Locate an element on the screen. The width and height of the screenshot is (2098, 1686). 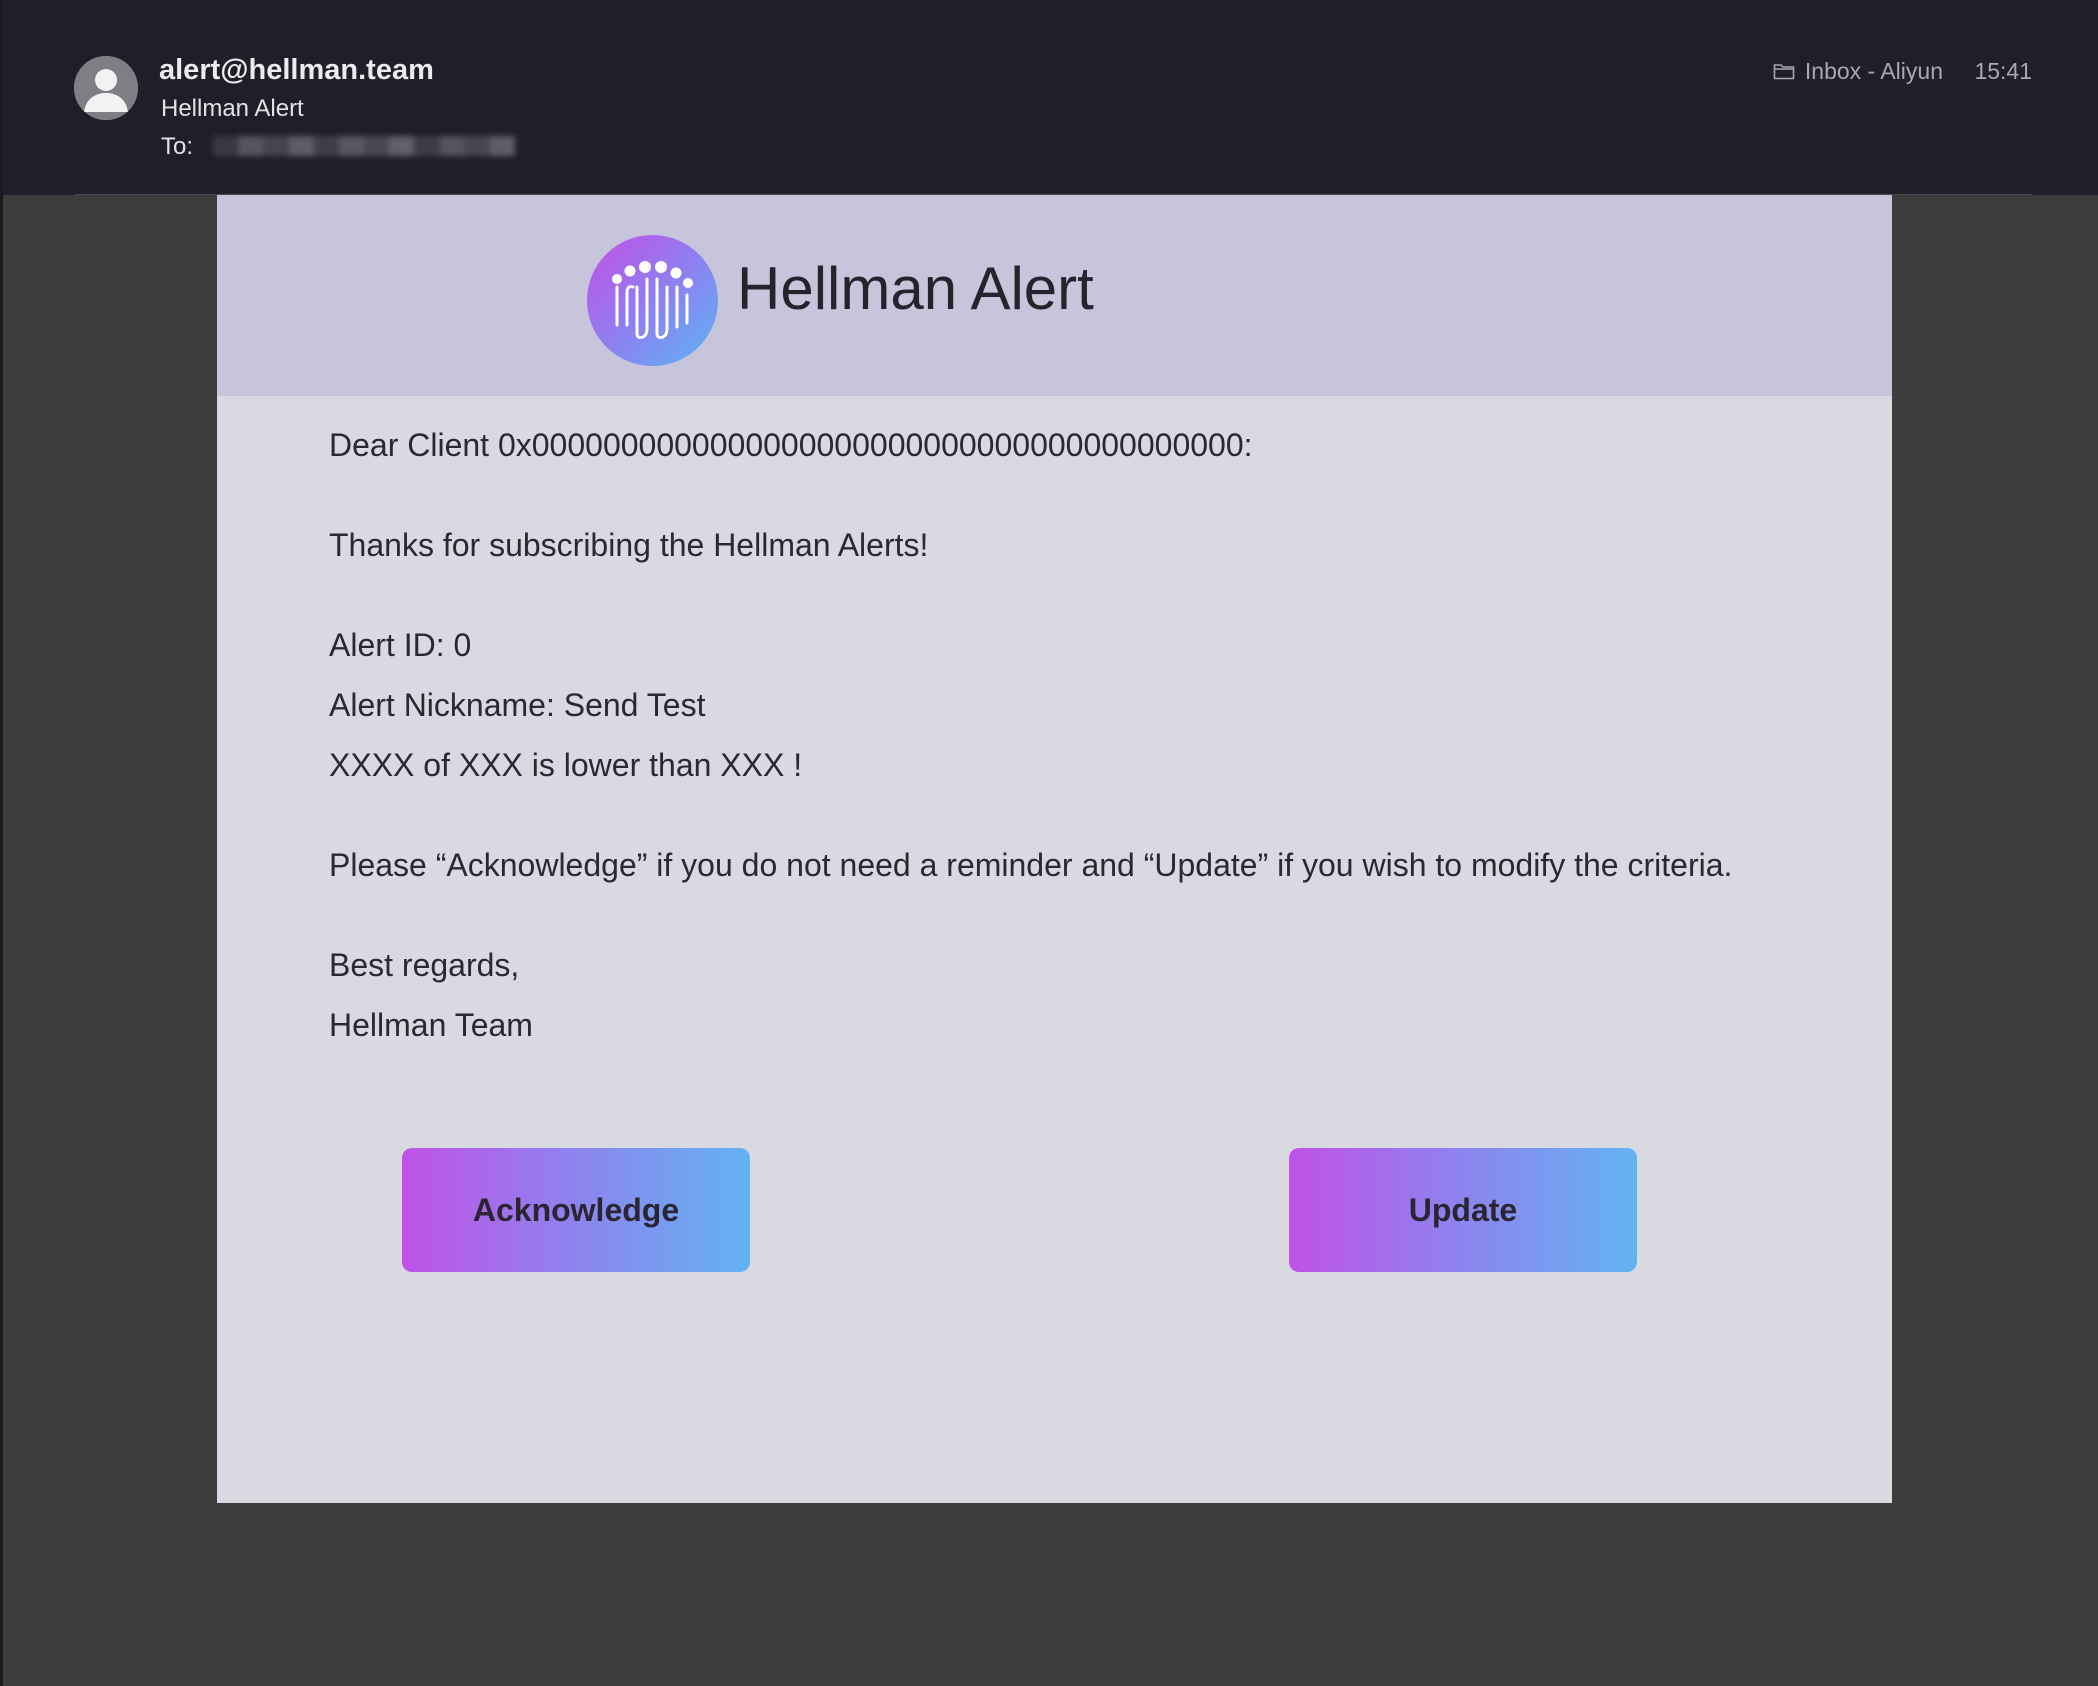
sender-email: alert@hellman.team is located at coordinates (296, 70).